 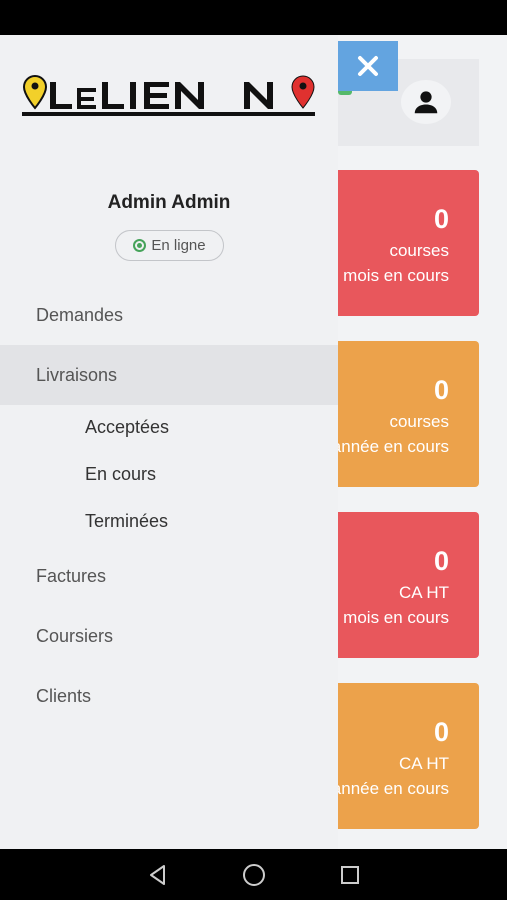 What do you see at coordinates (71, 575) in the screenshot?
I see `menu-item-label: Factures` at bounding box center [71, 575].